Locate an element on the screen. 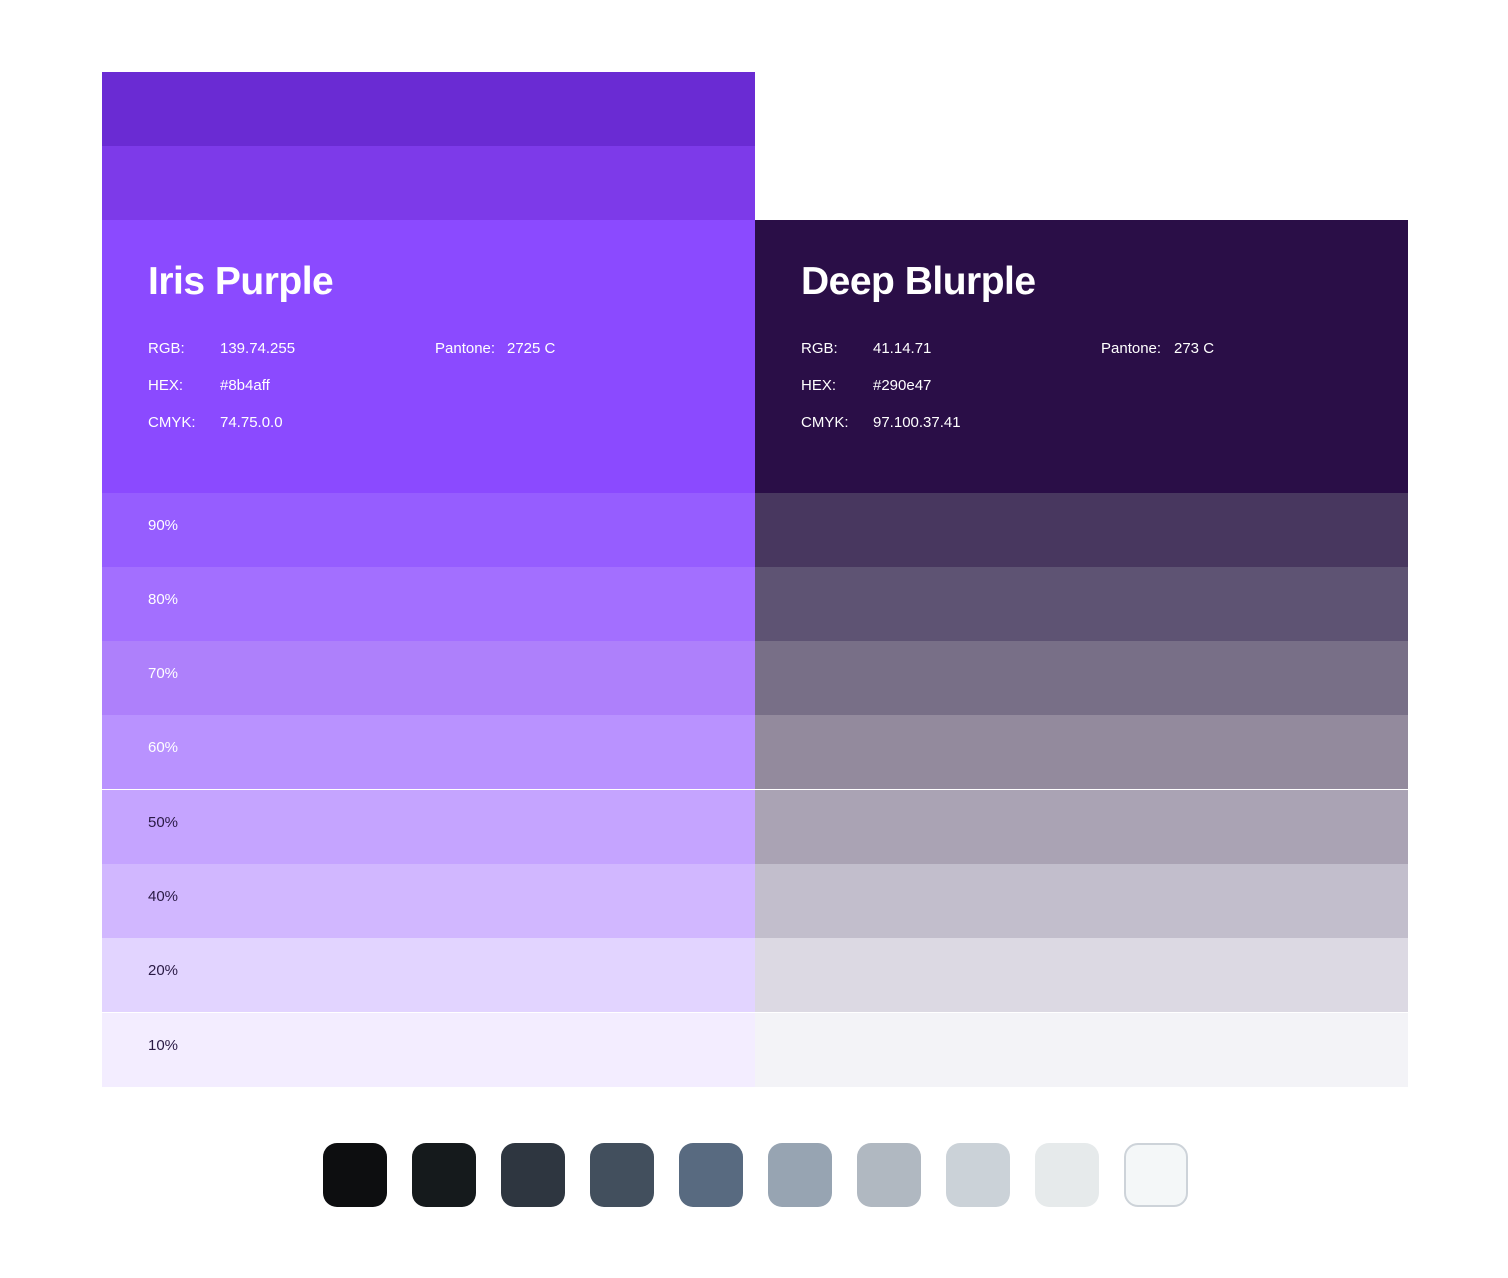 This screenshot has height=1278, width=1508. iris-hex-value: #8b4aff is located at coordinates (245, 385).